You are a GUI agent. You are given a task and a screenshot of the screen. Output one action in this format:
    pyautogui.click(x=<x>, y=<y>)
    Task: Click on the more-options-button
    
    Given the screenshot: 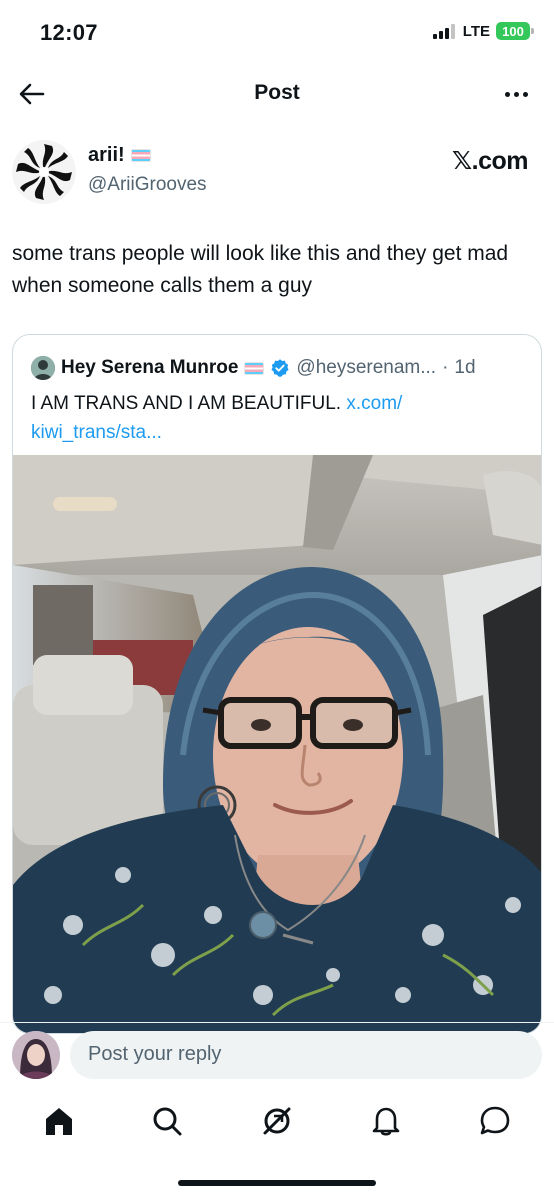 What is the action you would take?
    pyautogui.click(x=516, y=94)
    